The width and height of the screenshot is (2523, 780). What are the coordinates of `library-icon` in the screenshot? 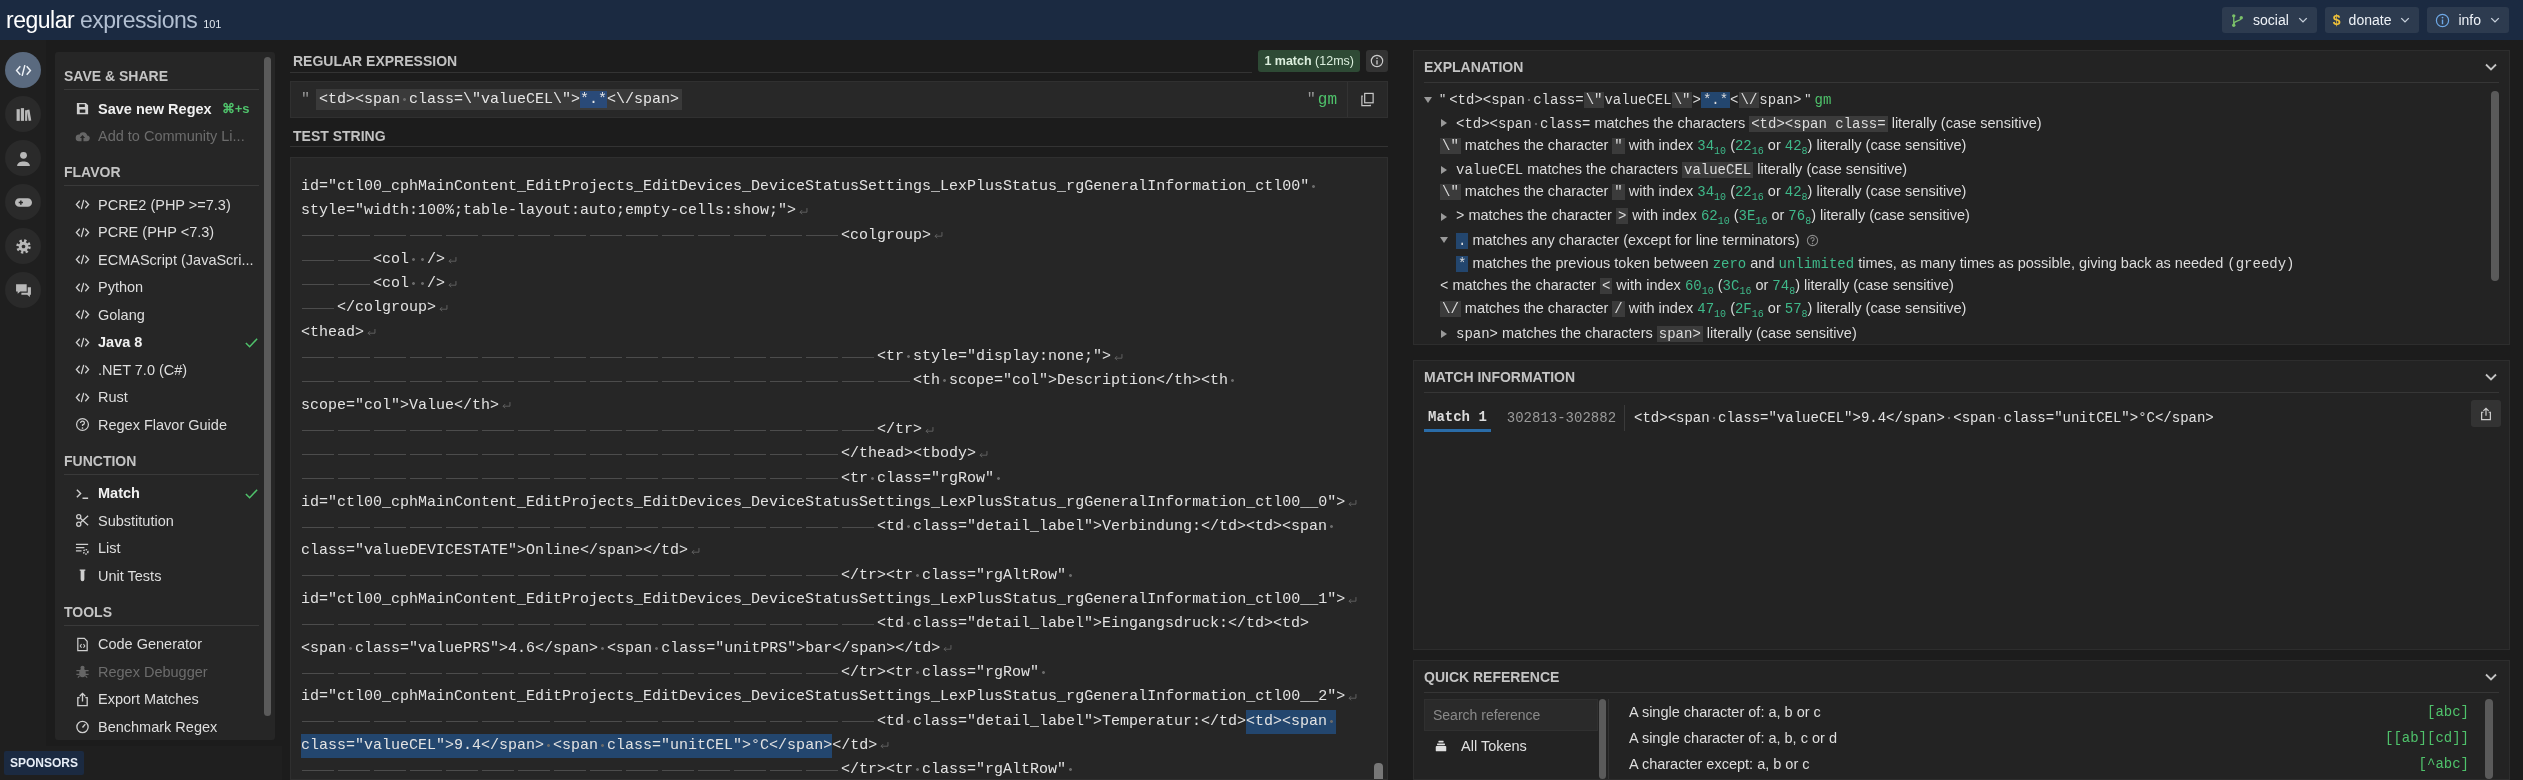 It's located at (23, 114).